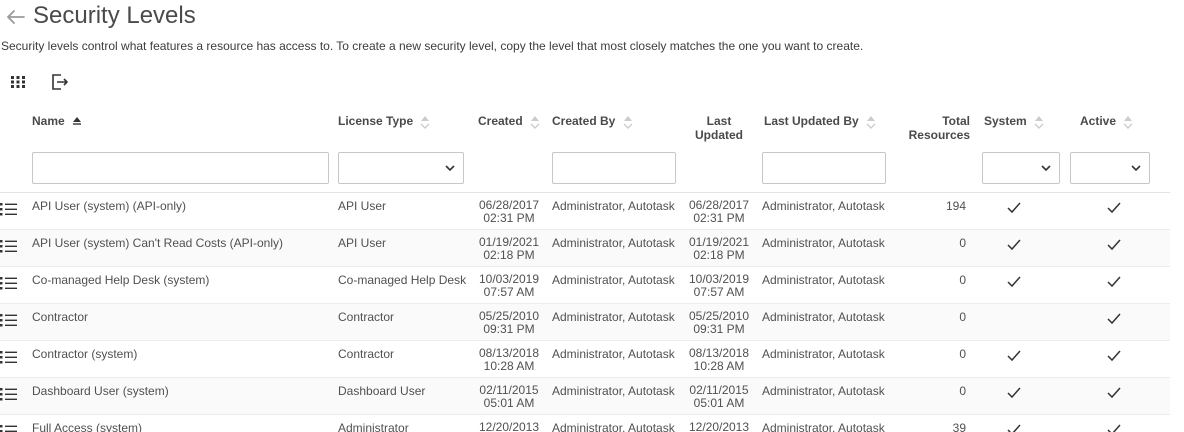 This screenshot has height=432, width=1184. I want to click on row-created: 05/25/2010 09:31 PM, so click(509, 322).